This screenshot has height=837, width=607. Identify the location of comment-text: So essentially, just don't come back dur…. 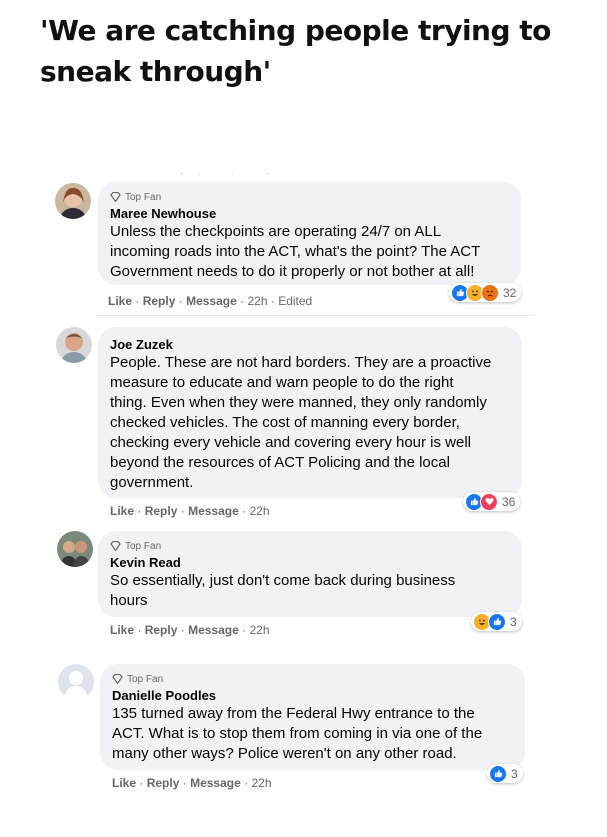
(283, 590).